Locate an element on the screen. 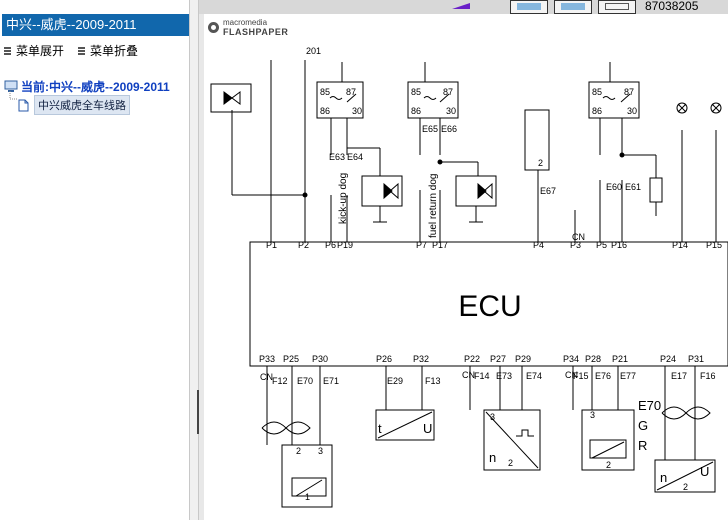 This screenshot has height=520, width=728. resistor is located at coordinates (656, 190).